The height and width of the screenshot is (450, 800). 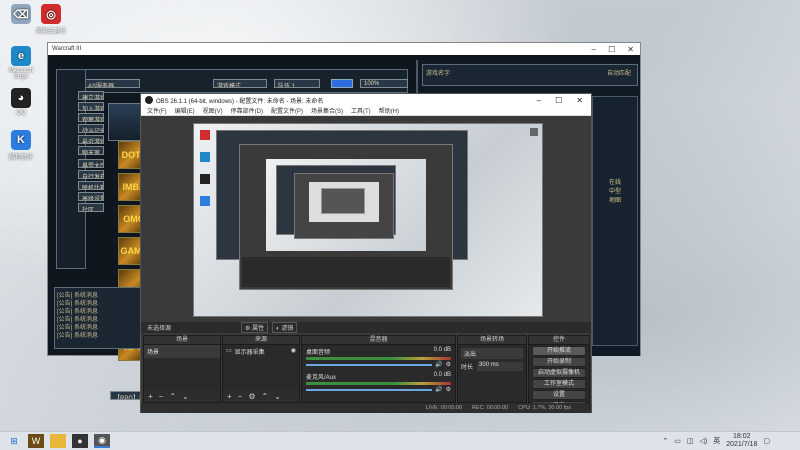 What do you see at coordinates (21, 145) in the screenshot?
I see `kugou-icon: K 酷狗音乐` at bounding box center [21, 145].